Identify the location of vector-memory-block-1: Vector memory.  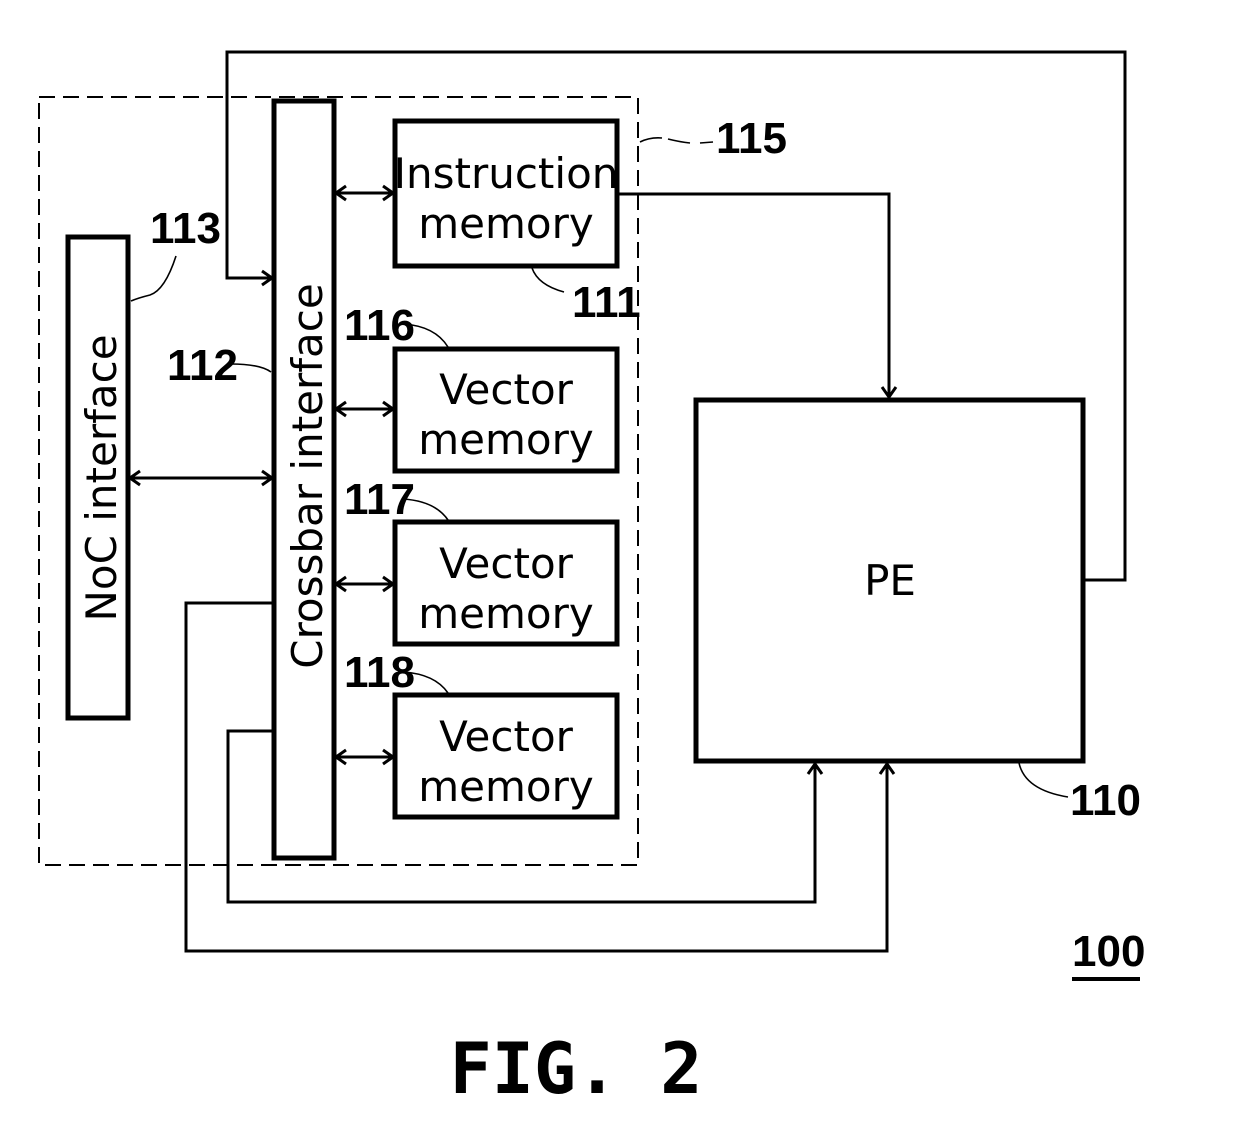
(506, 410).